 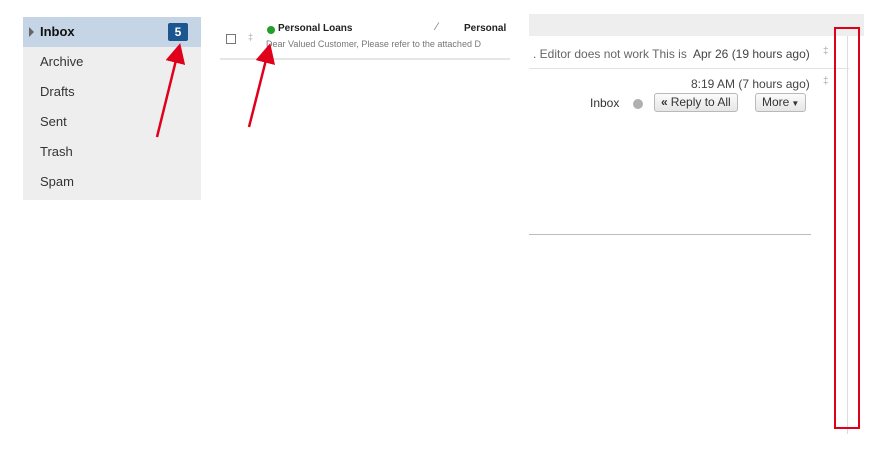 What do you see at coordinates (750, 84) in the screenshot?
I see `message-time: 8:19 AM (7 hours ago)` at bounding box center [750, 84].